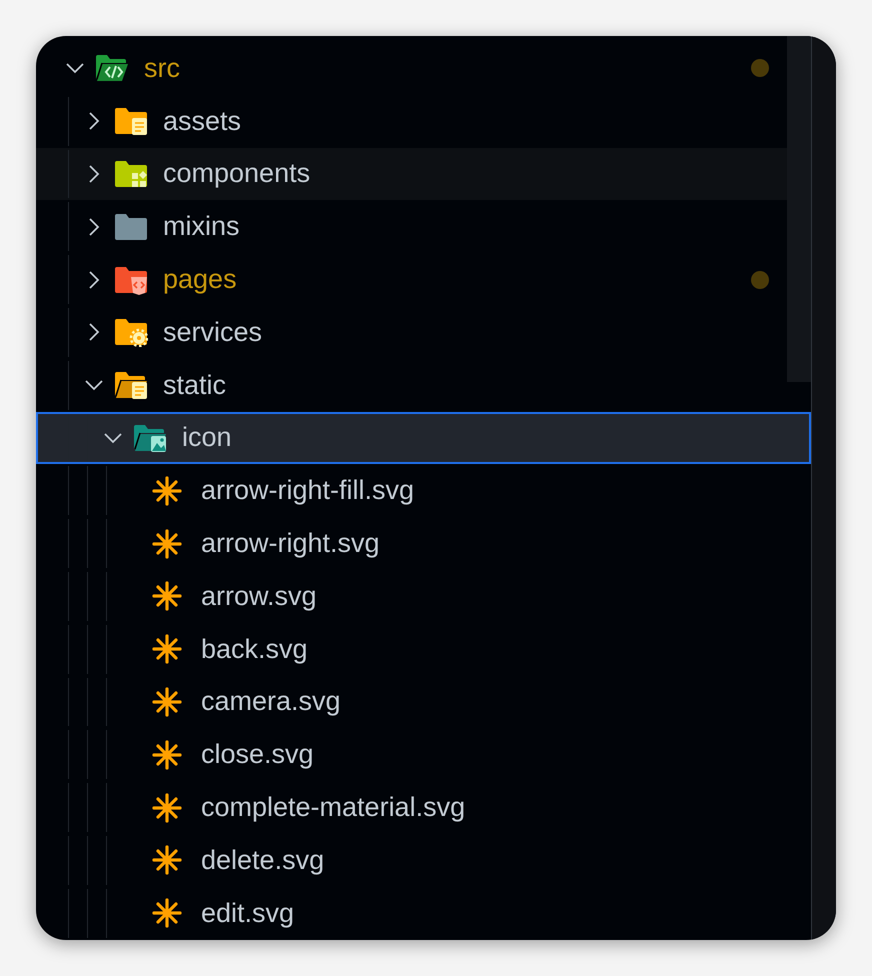 The height and width of the screenshot is (976, 872). I want to click on item-label: arrow-right.svg, so click(290, 544).